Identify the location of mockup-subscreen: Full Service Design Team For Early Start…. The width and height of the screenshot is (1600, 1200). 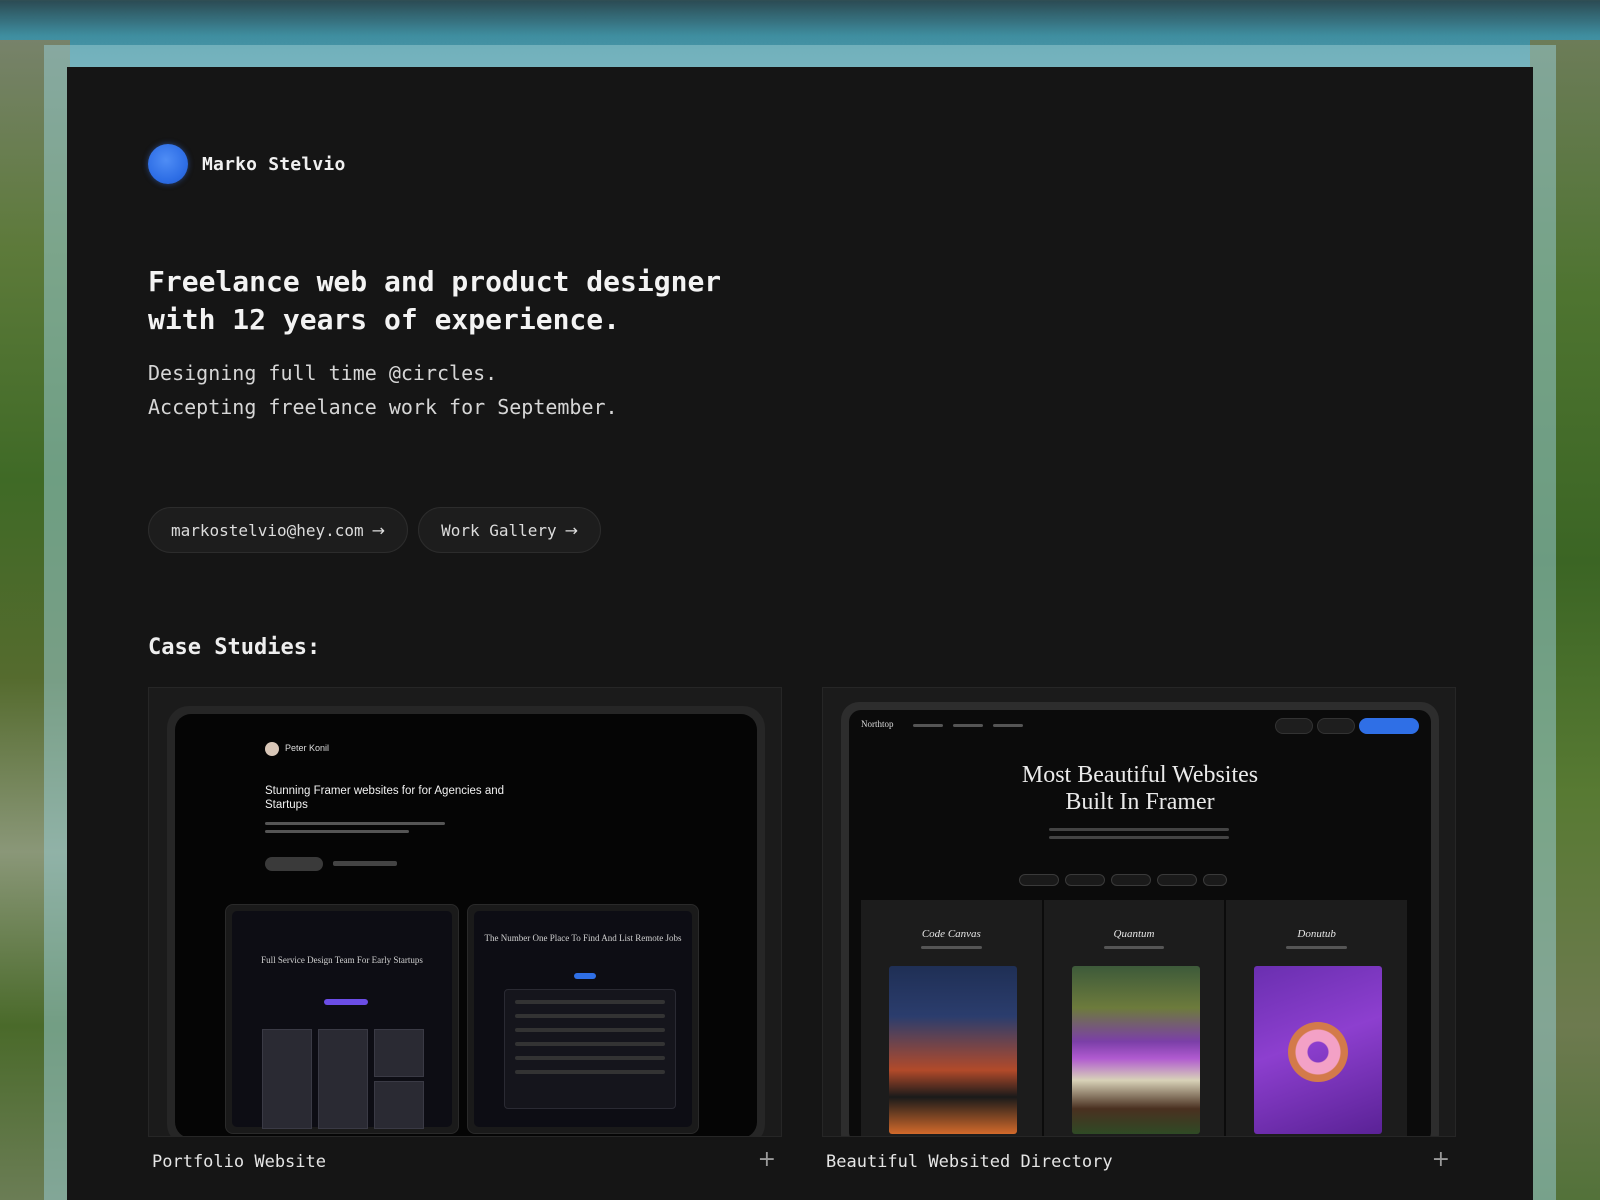
(342, 1019).